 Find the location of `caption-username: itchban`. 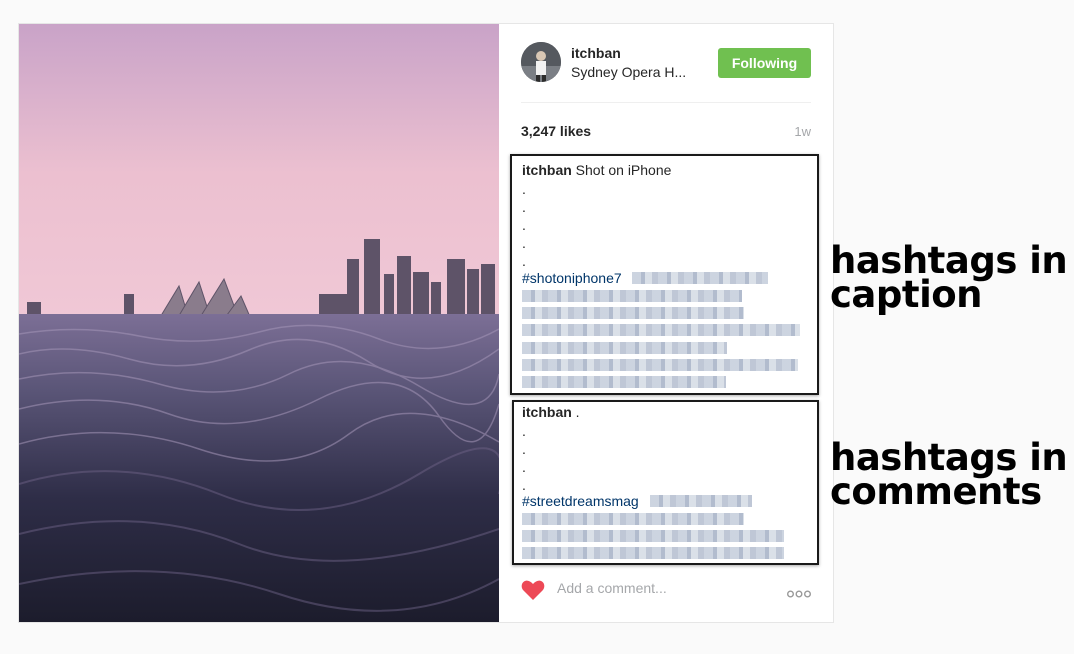

caption-username: itchban is located at coordinates (547, 170).